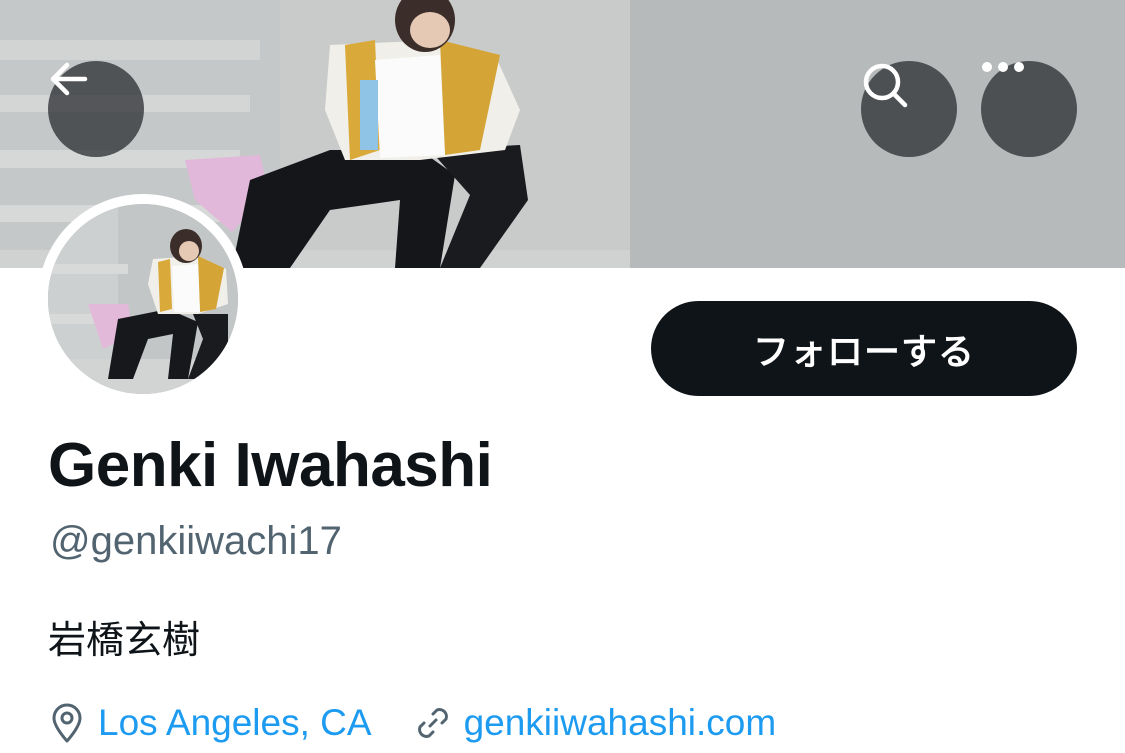  I want to click on website-text: genkiiwahashi.com, so click(620, 722).